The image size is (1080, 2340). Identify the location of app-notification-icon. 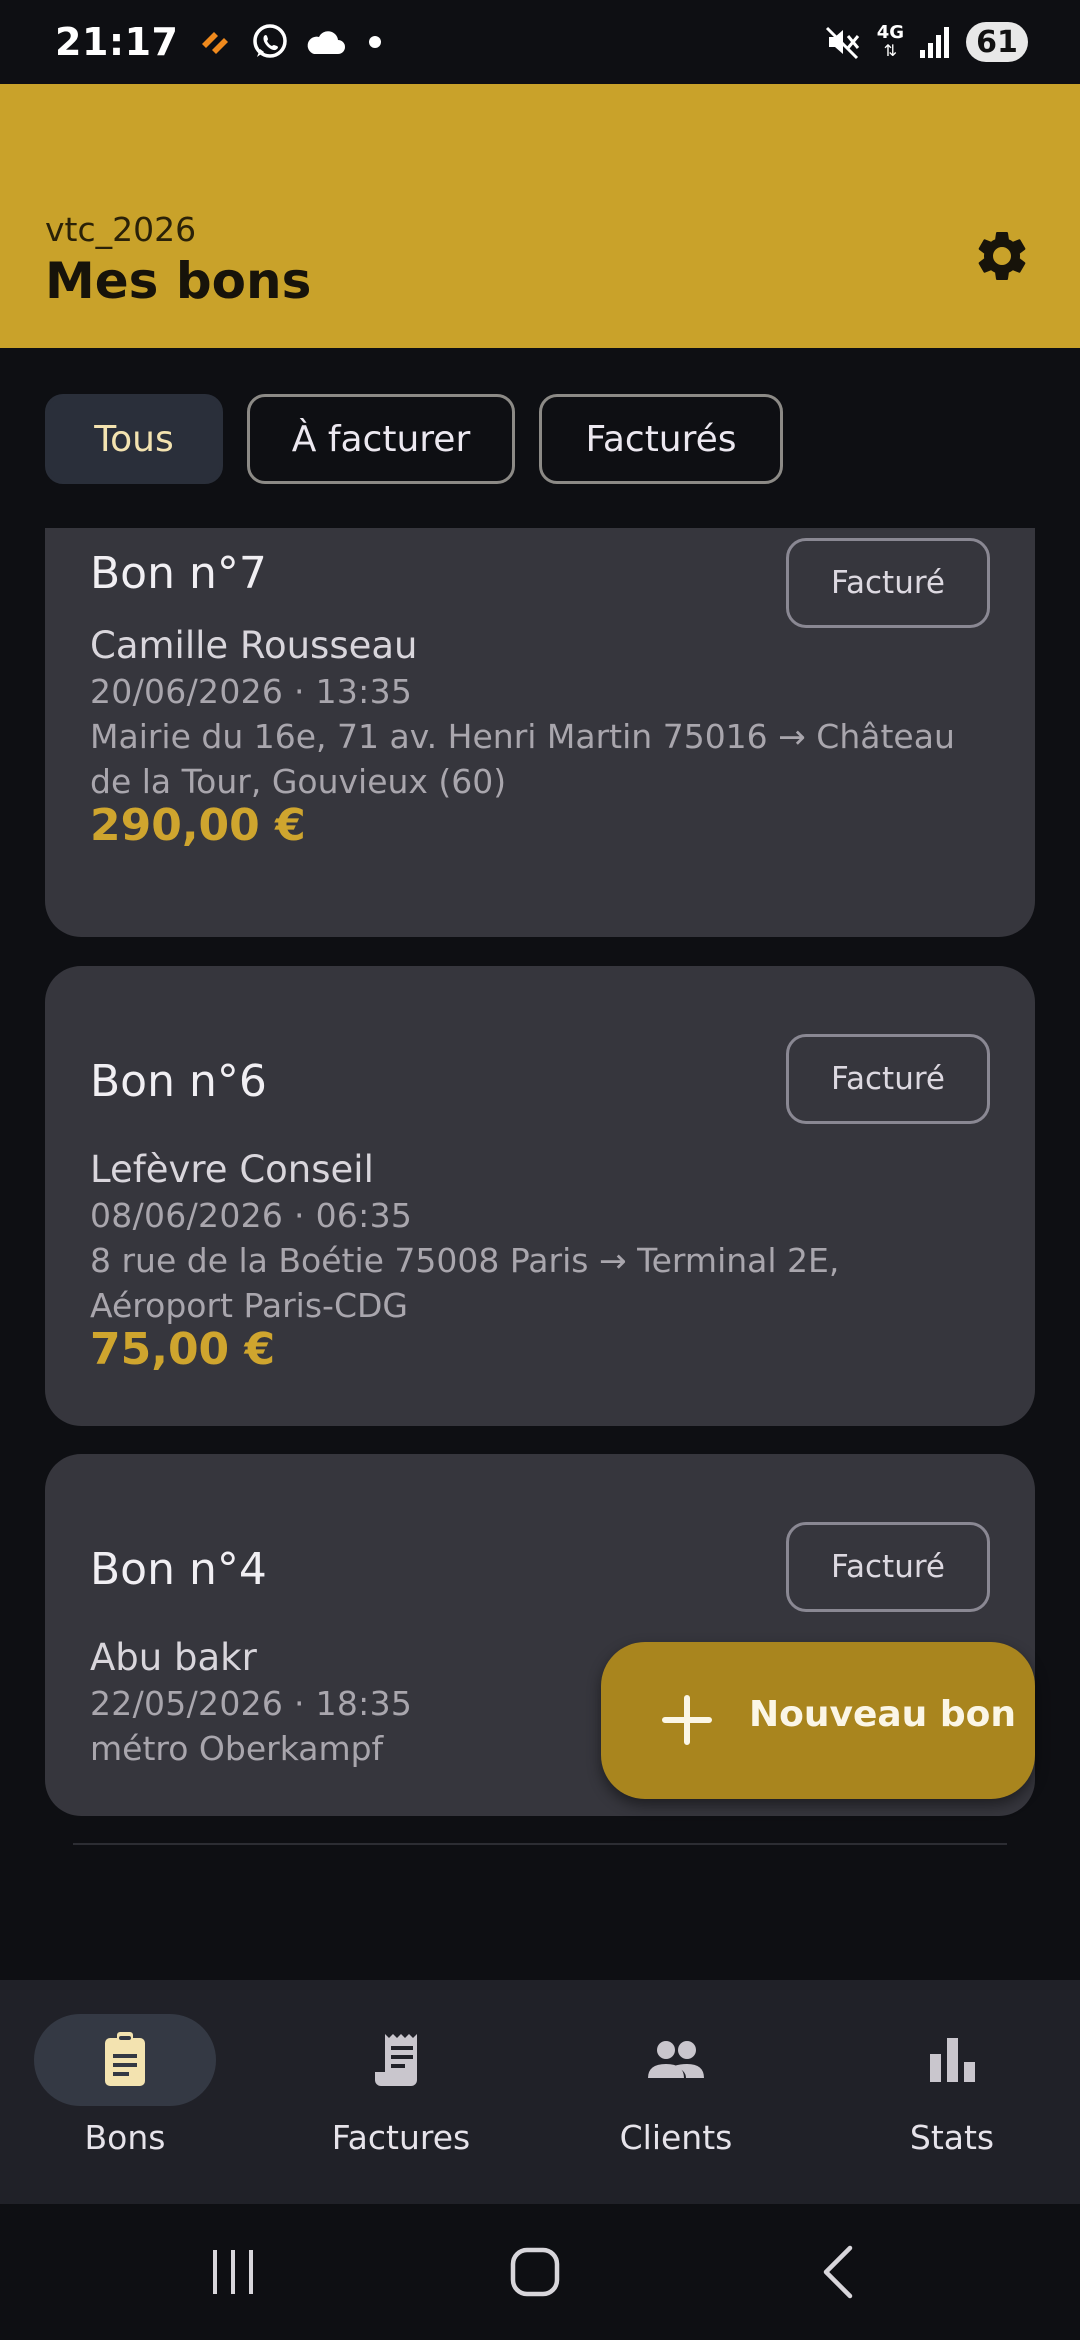
(215, 43).